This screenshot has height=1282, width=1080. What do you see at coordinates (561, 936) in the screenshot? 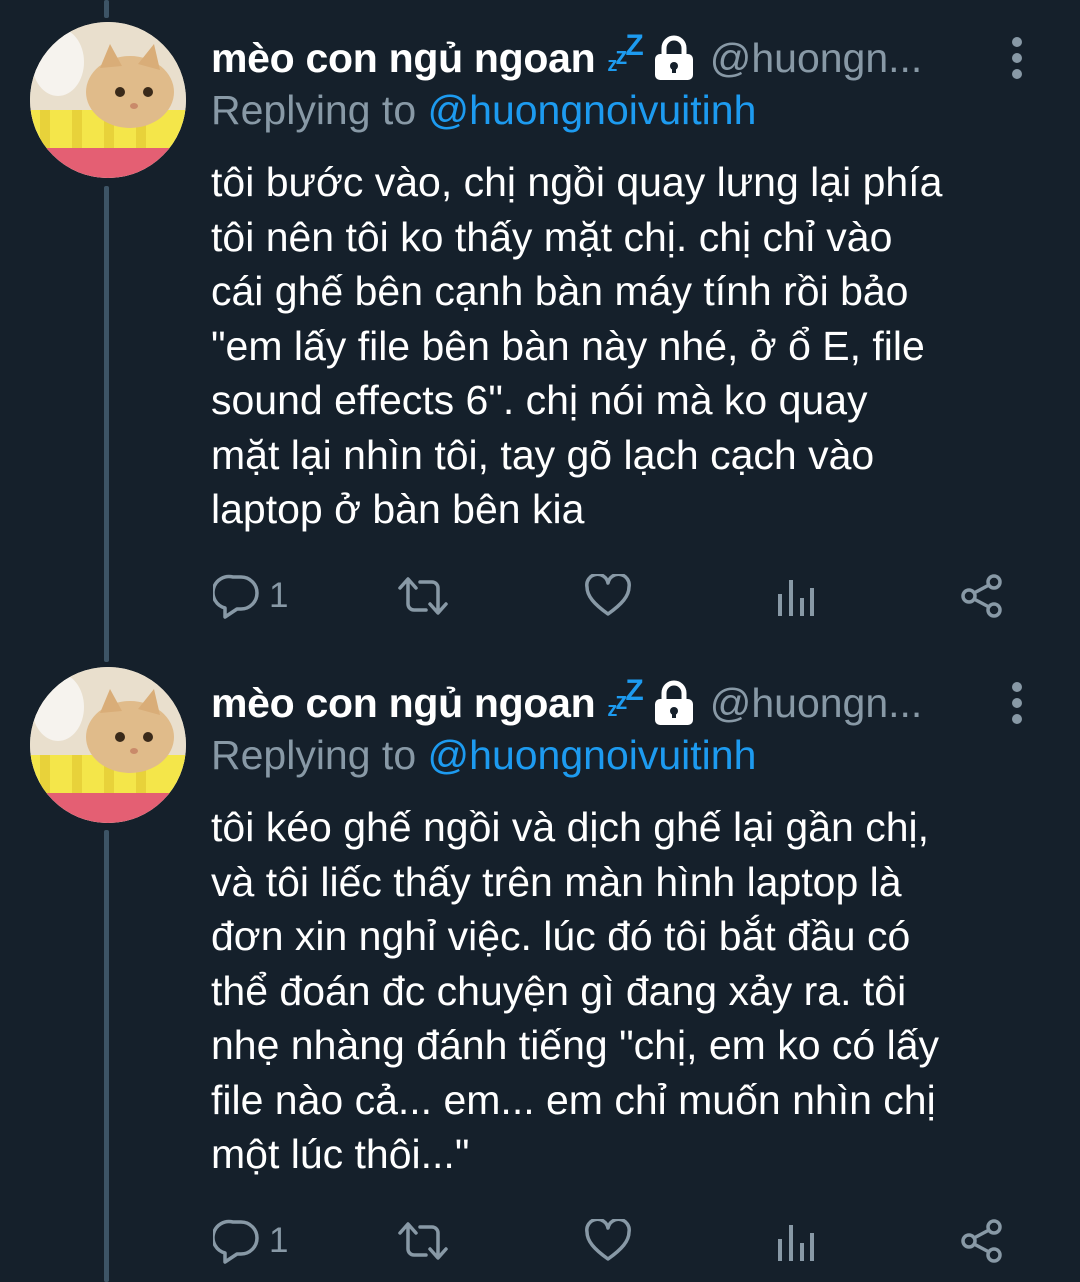
I see `tweet-text-line: đơn xin nghỉ việc. lúc đó tôi bắt đầu có` at bounding box center [561, 936].